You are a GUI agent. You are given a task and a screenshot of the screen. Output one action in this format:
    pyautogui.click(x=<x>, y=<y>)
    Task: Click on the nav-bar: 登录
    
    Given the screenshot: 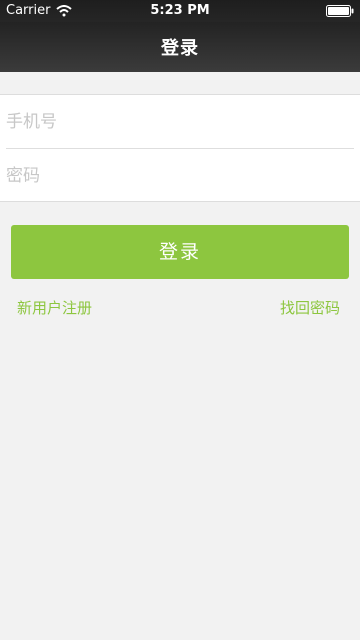 What is the action you would take?
    pyautogui.click(x=180, y=47)
    